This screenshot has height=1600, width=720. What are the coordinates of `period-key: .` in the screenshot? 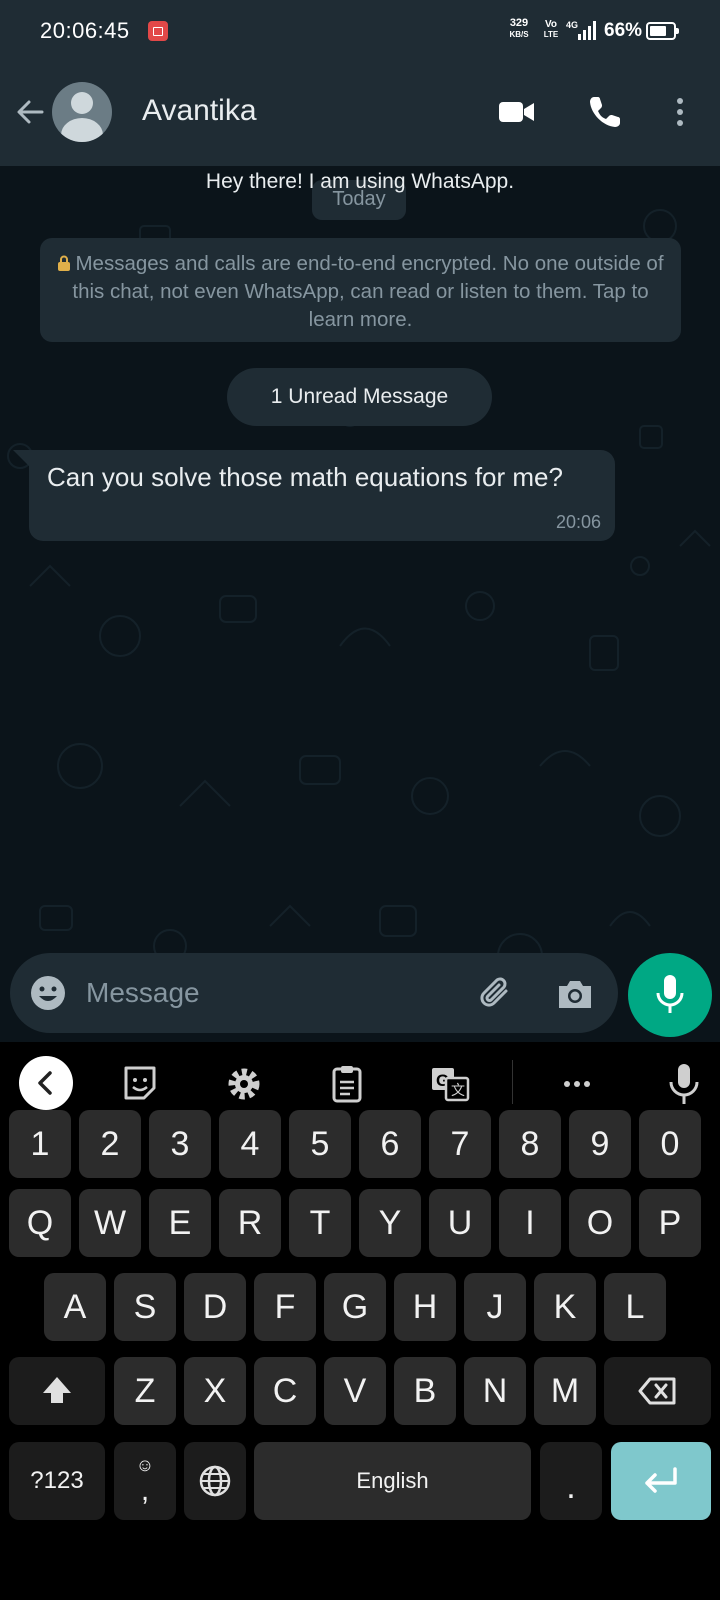 It's located at (571, 1481).